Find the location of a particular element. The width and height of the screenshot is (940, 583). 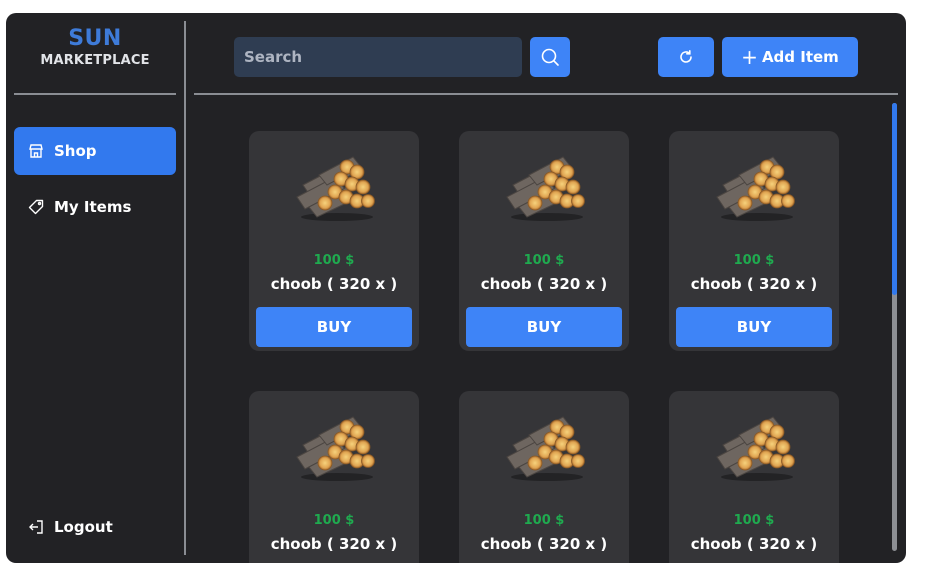

plus-icon: + is located at coordinates (749, 57).